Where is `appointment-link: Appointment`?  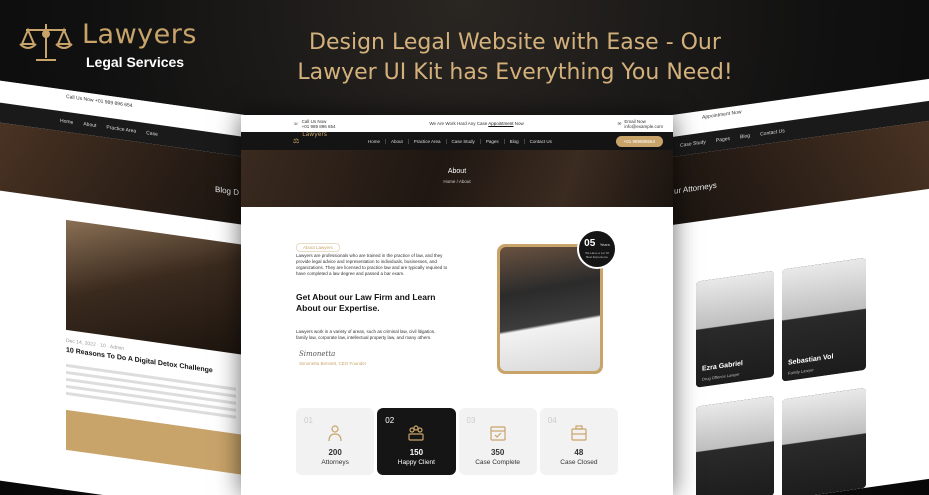 appointment-link: Appointment is located at coordinates (500, 123).